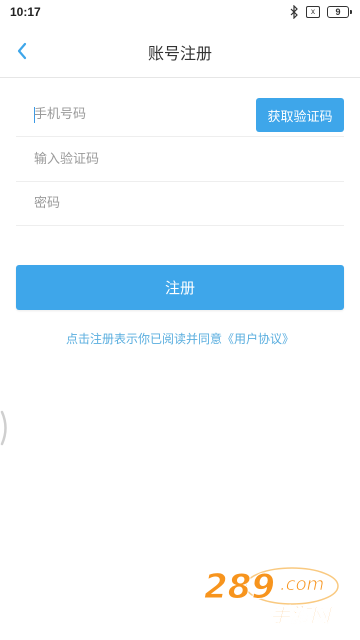 The image size is (360, 640). I want to click on phone-input, so click(139, 114).